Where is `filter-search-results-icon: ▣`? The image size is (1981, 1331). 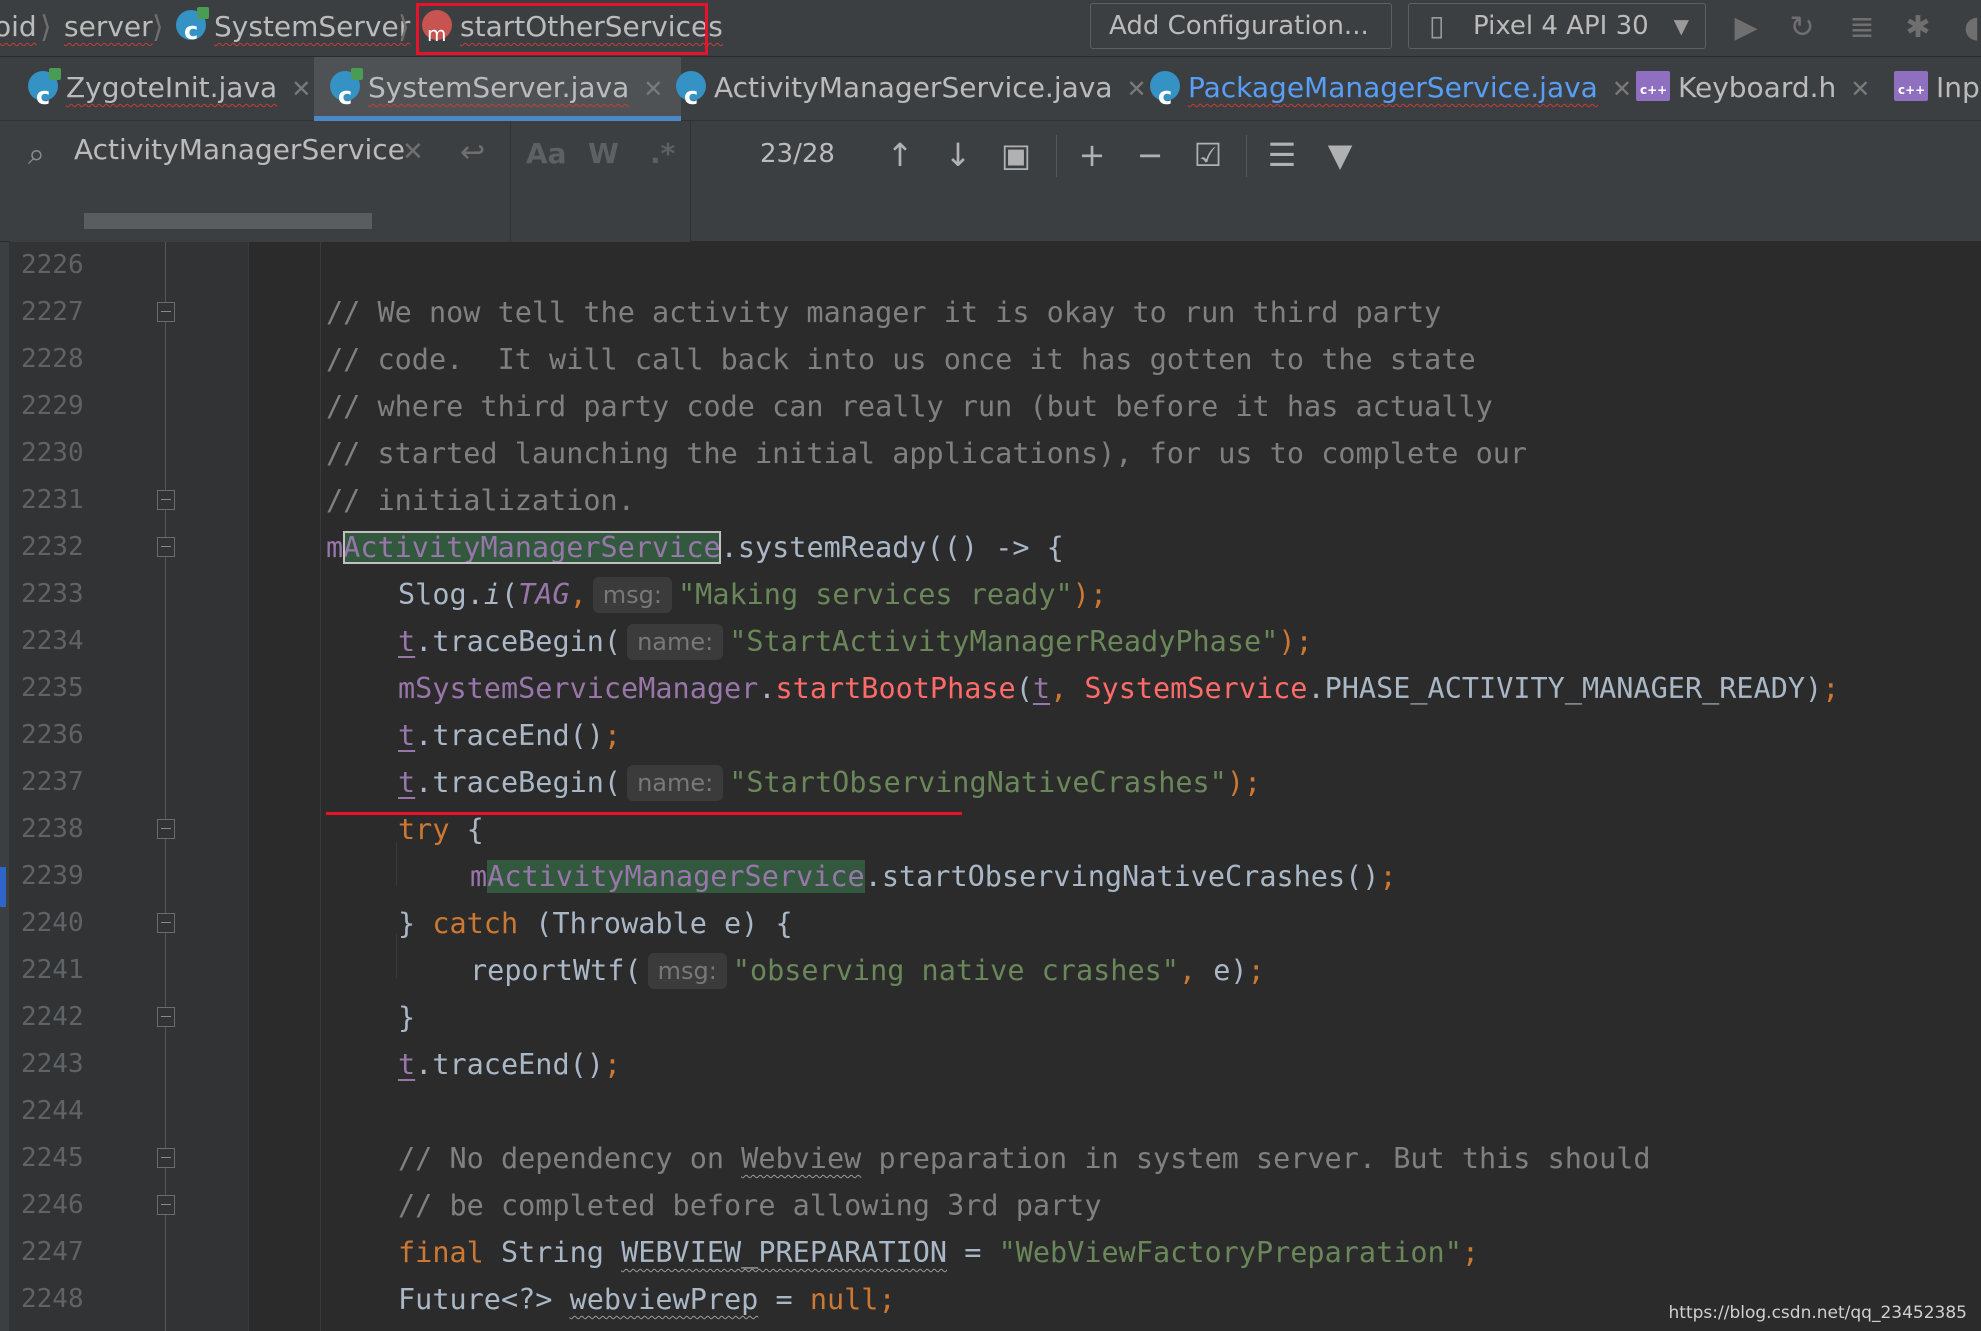 filter-search-results-icon: ▣ is located at coordinates (1016, 155).